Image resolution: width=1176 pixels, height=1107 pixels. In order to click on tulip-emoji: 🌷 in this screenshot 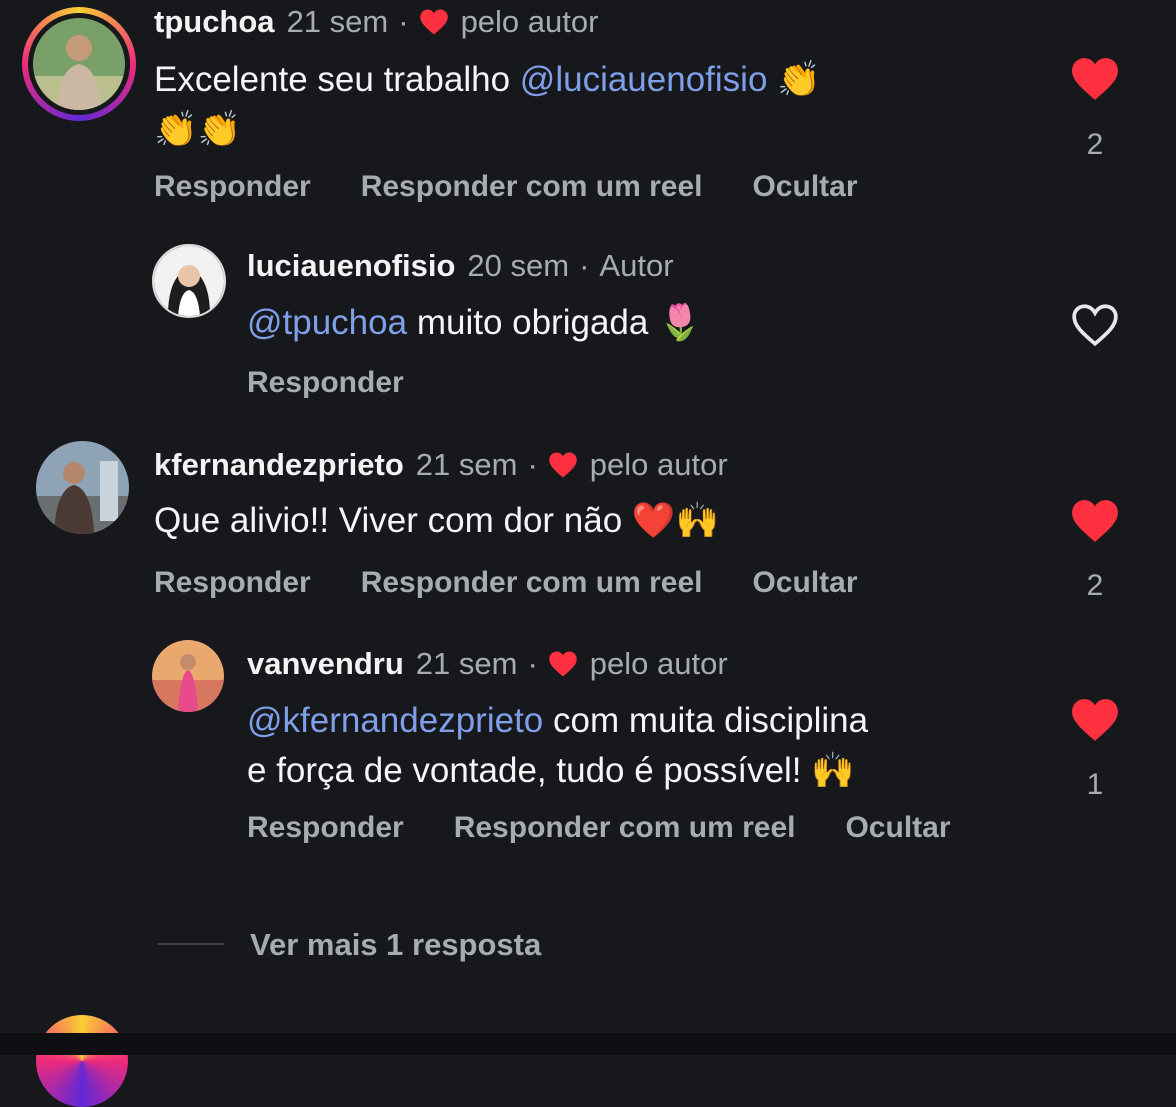, I will do `click(680, 323)`.